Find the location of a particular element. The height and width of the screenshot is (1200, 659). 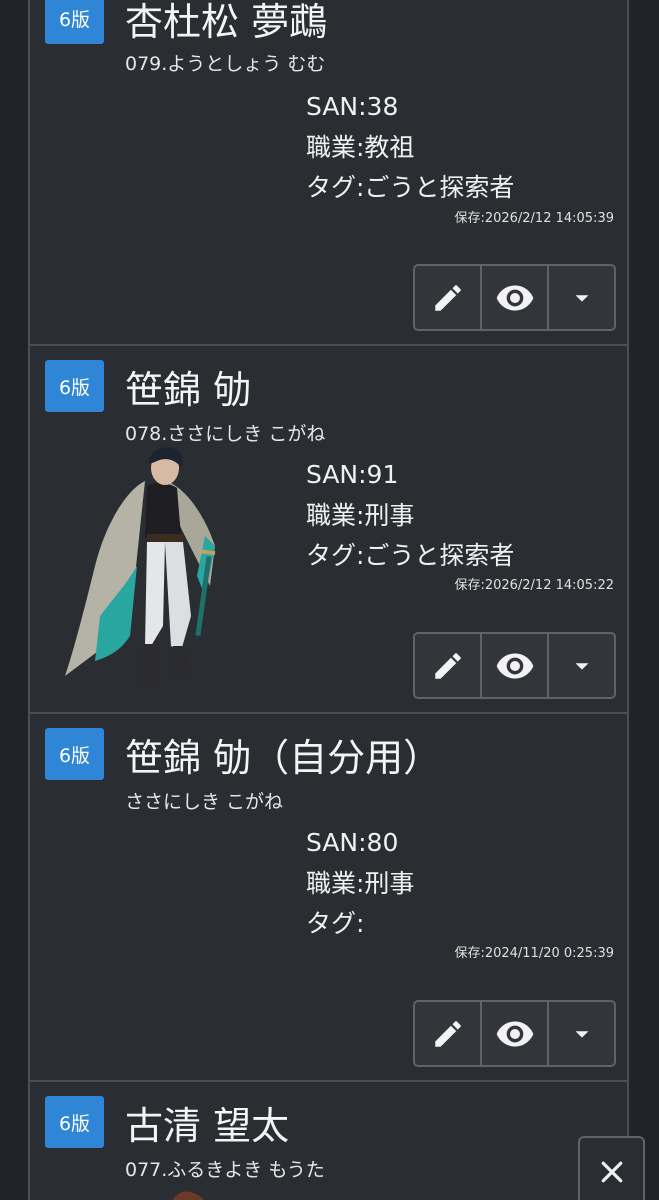

close-icon is located at coordinates (611, 1172).